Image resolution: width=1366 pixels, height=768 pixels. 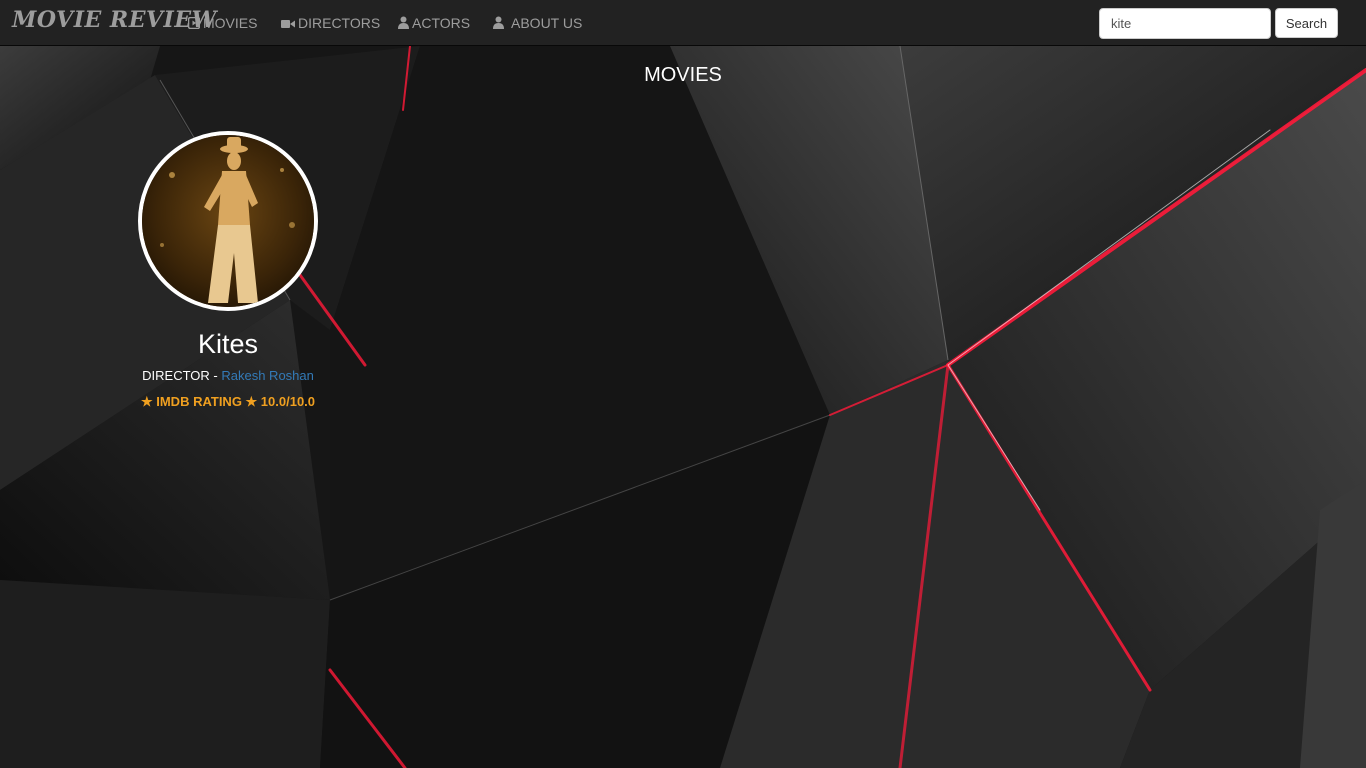 I want to click on brand-logo: MOVIE REVIEW, so click(x=114, y=20).